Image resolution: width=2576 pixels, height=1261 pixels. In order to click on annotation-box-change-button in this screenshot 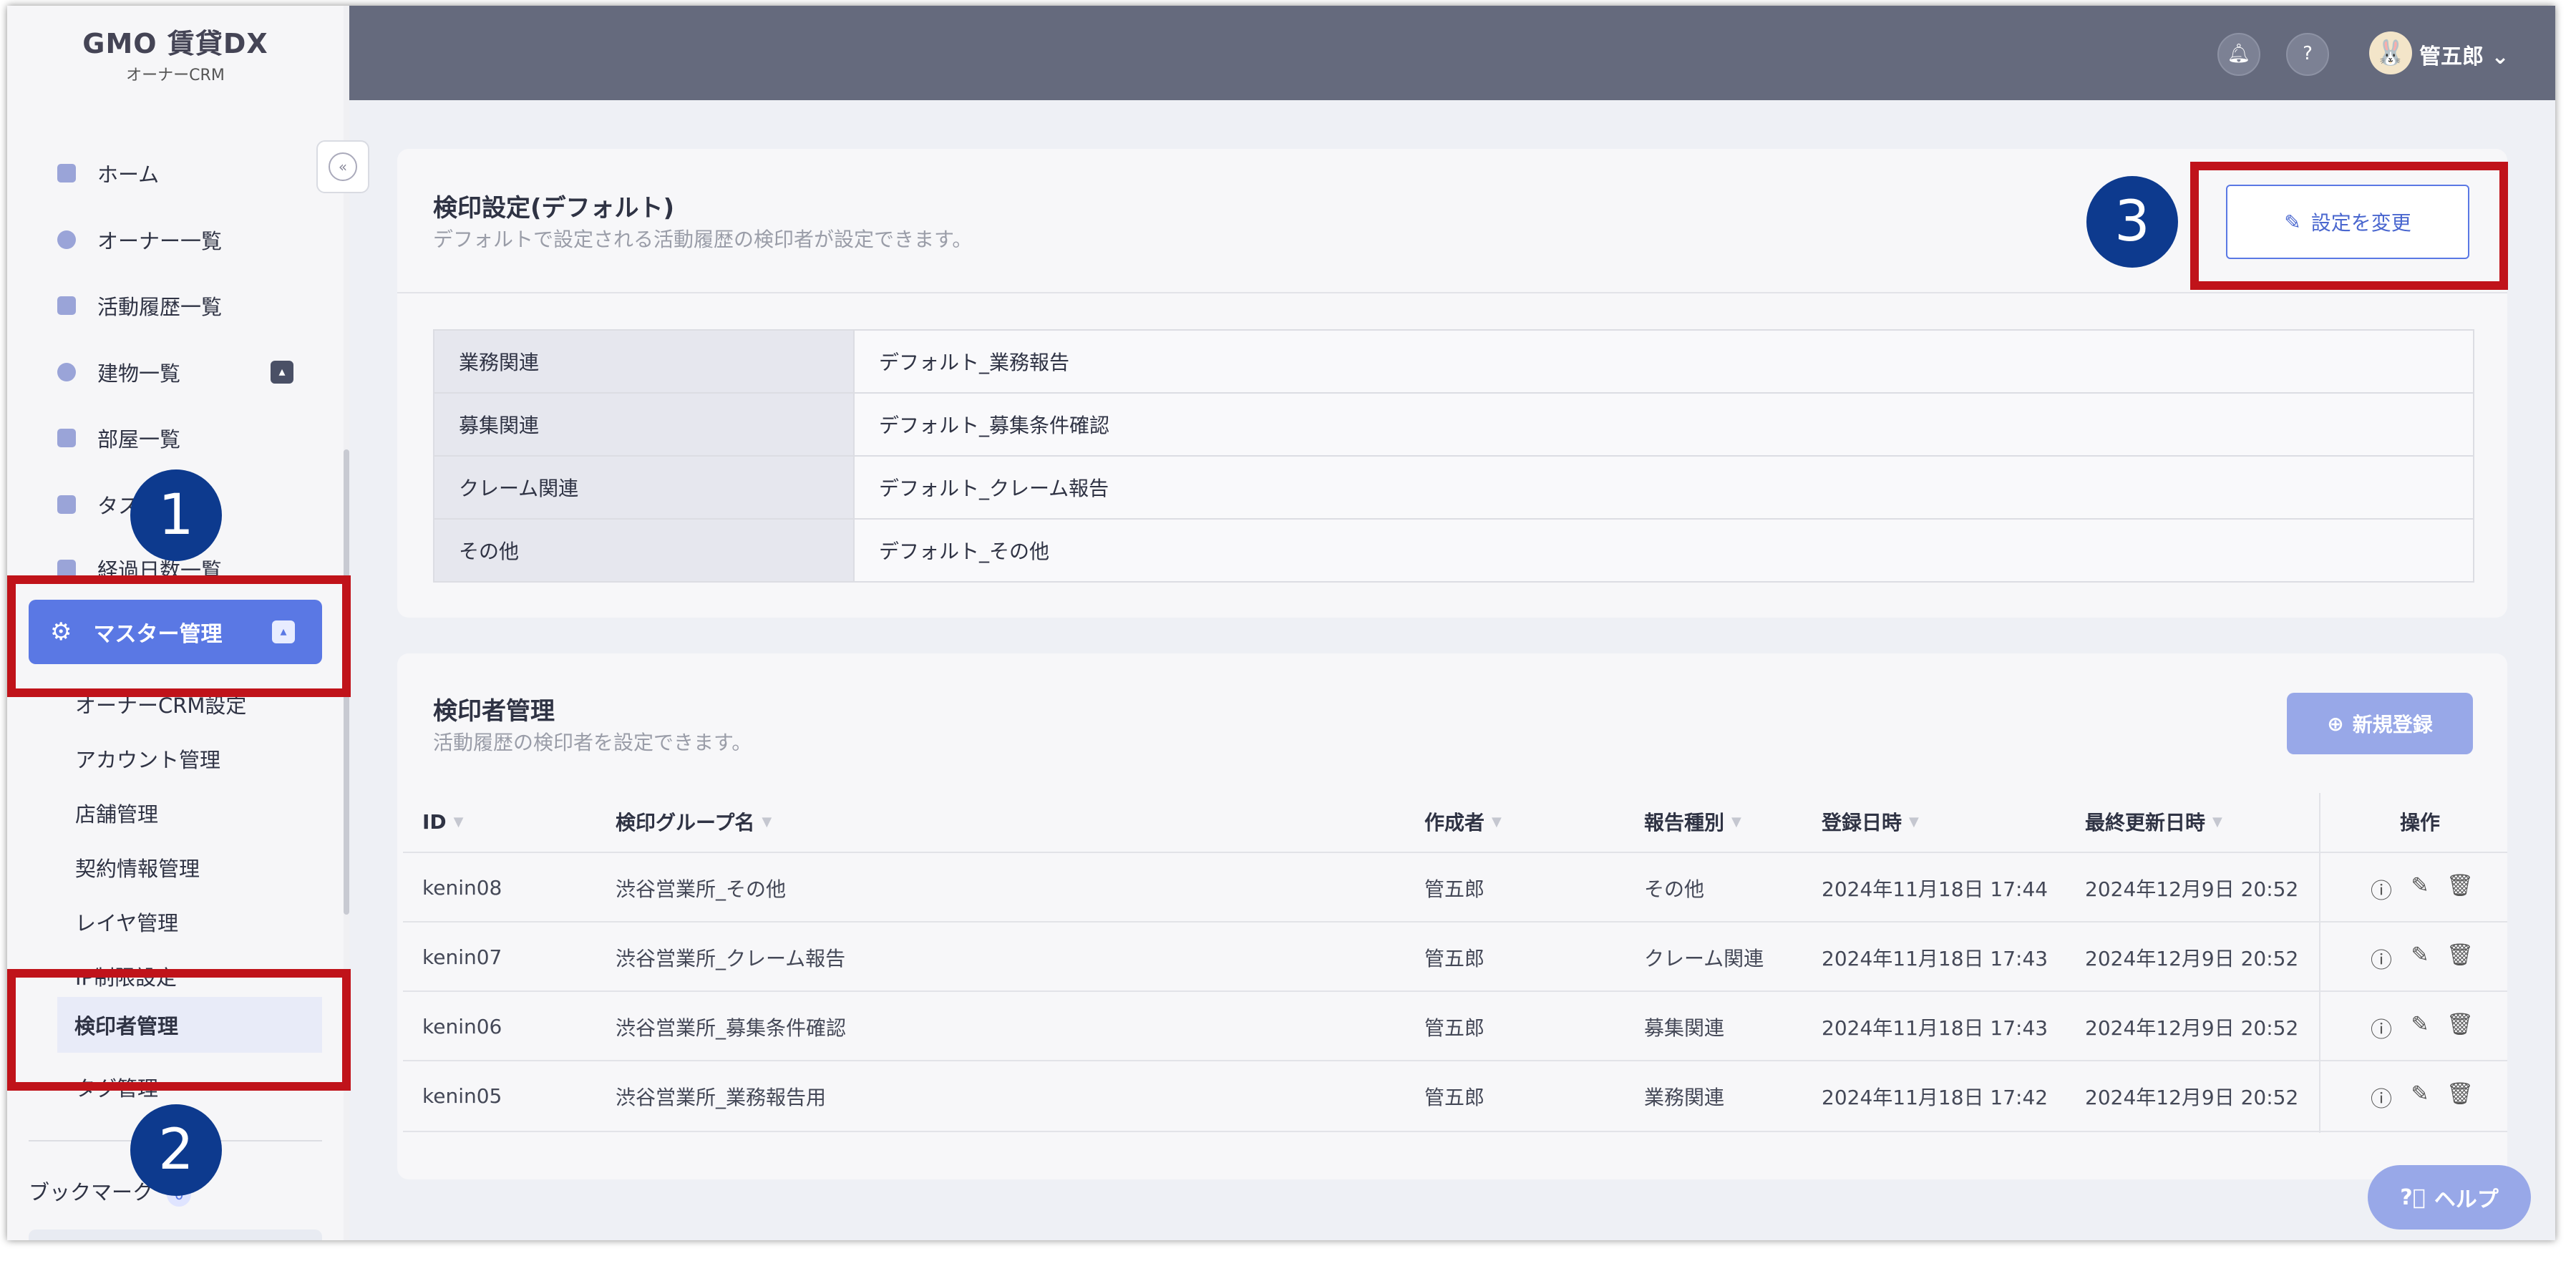, I will do `click(2349, 226)`.